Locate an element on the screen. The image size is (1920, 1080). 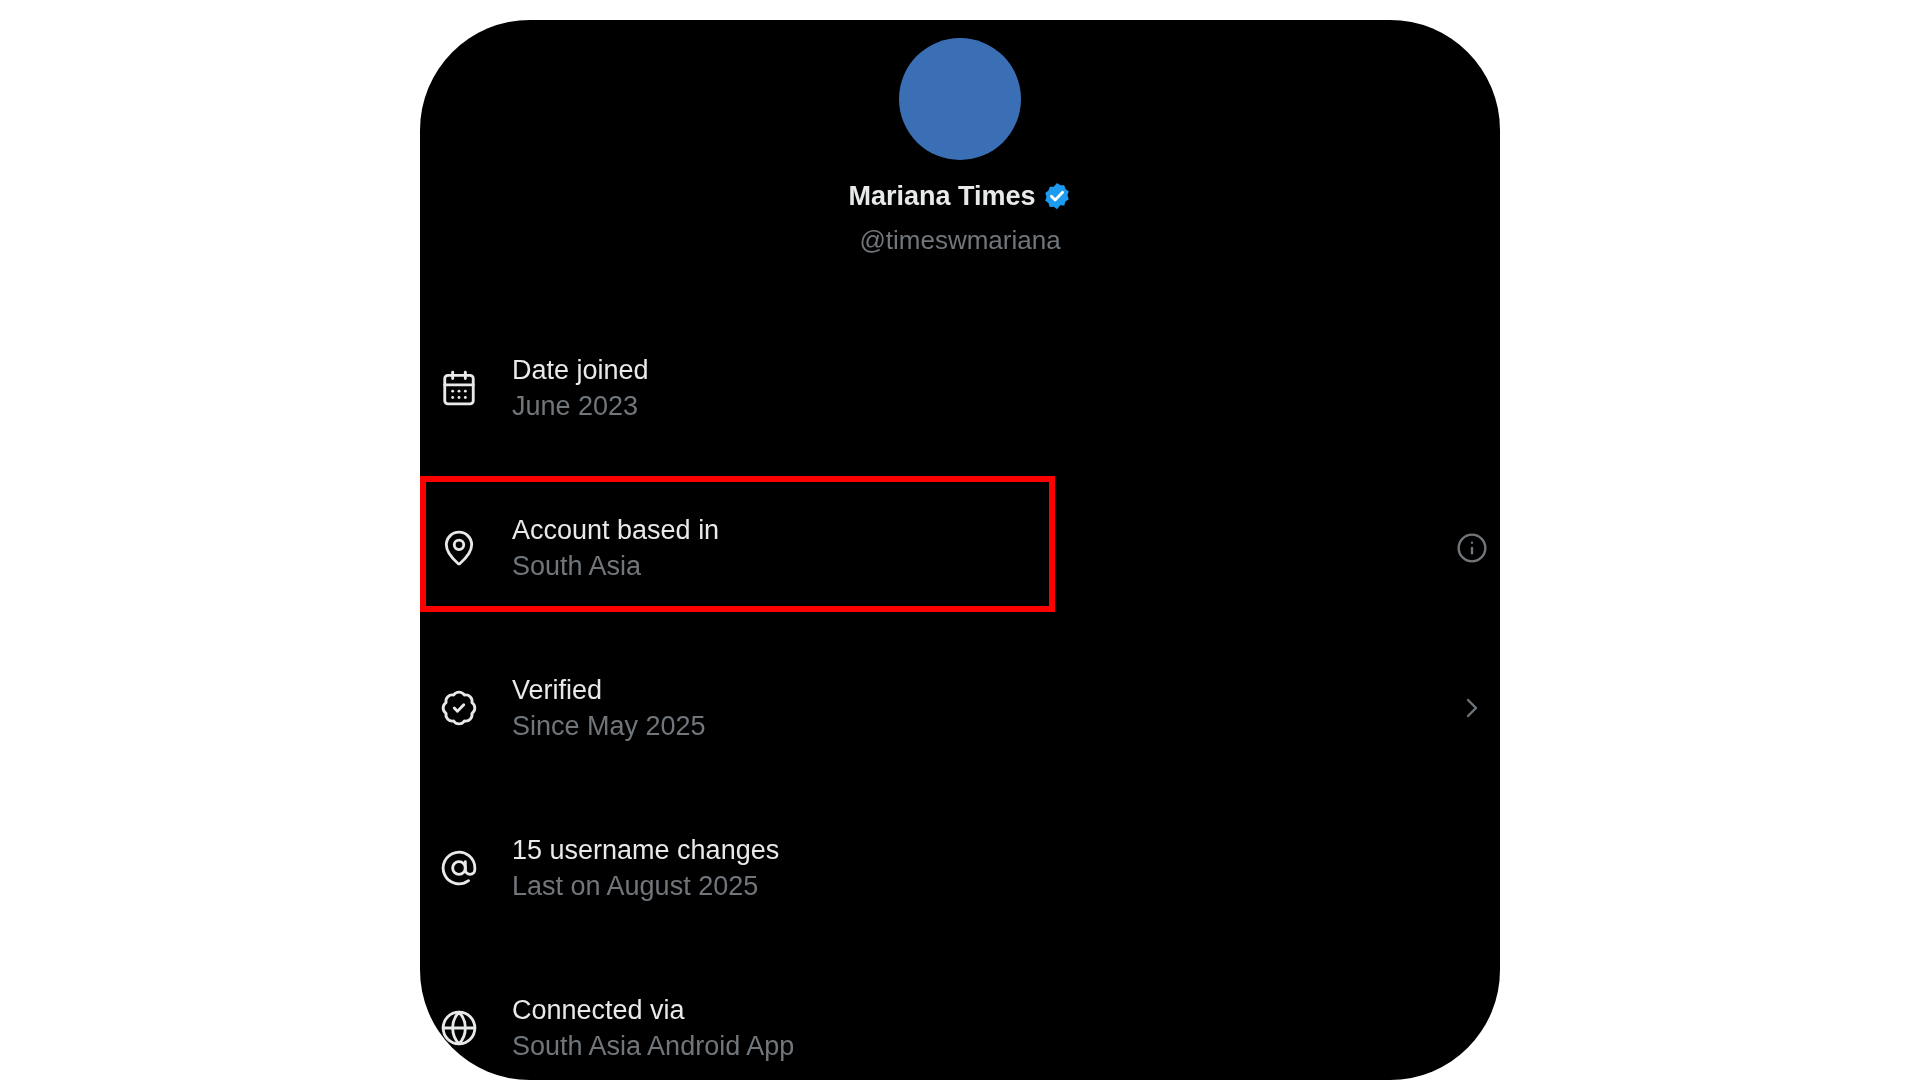
row-title: Connected via is located at coordinates (599, 1010).